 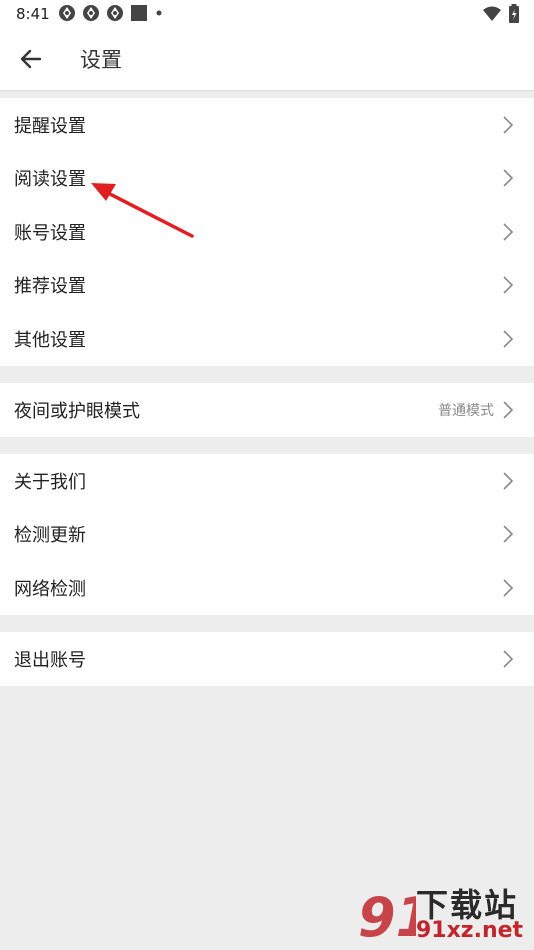 What do you see at coordinates (159, 13) in the screenshot?
I see `dot-icon` at bounding box center [159, 13].